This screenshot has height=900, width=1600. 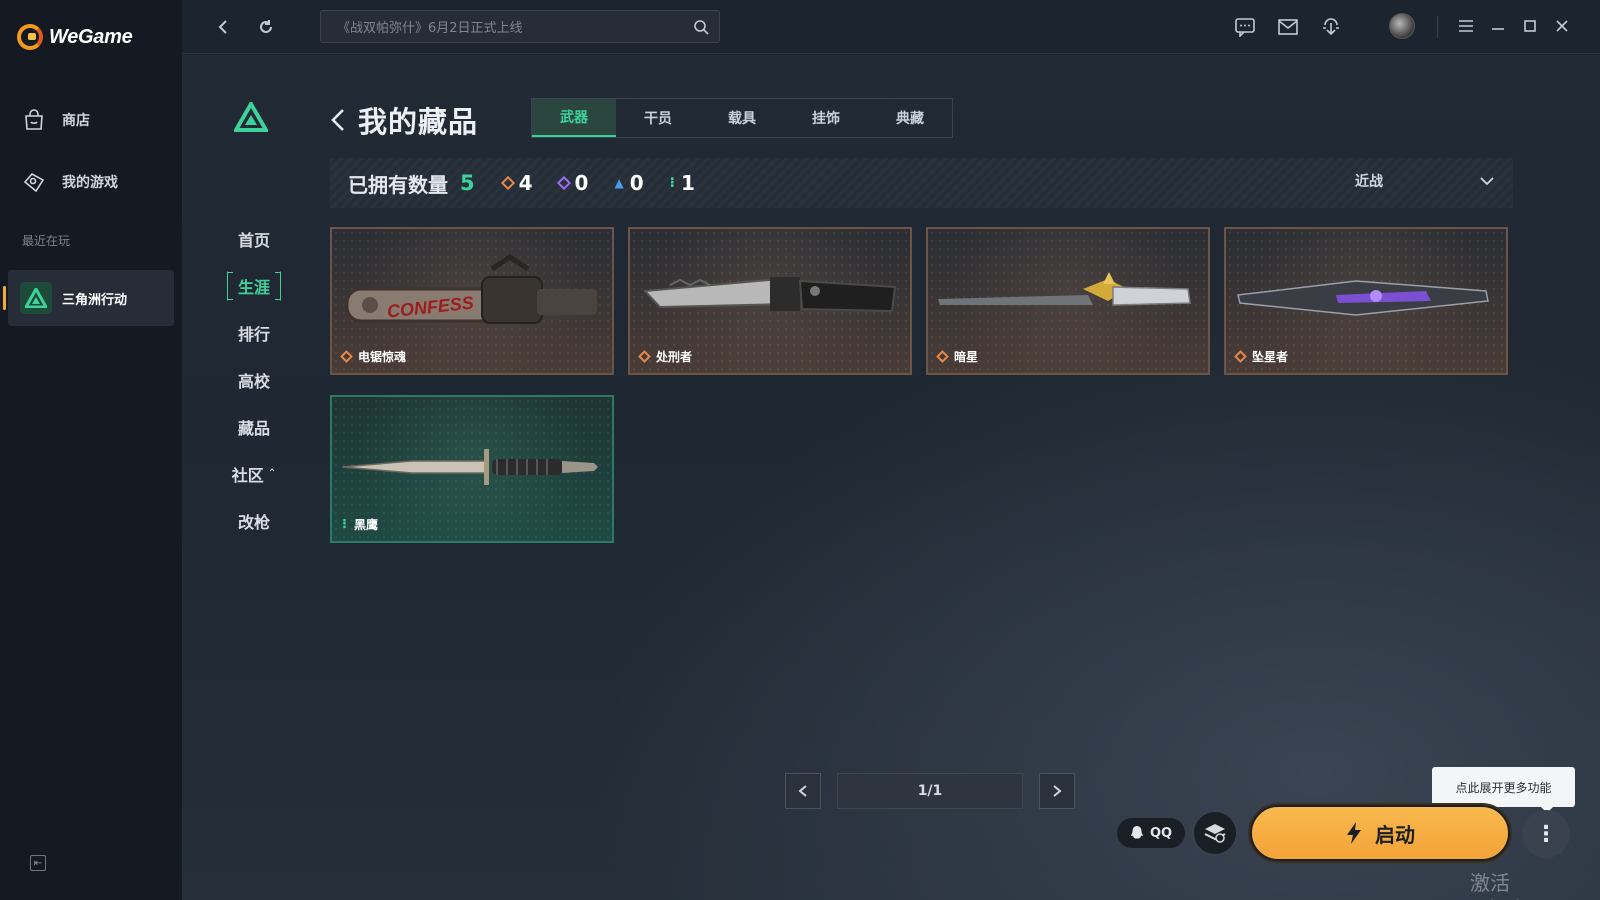 What do you see at coordinates (1425, 181) in the screenshot?
I see `weapon-type-filter-dropdown: 近战` at bounding box center [1425, 181].